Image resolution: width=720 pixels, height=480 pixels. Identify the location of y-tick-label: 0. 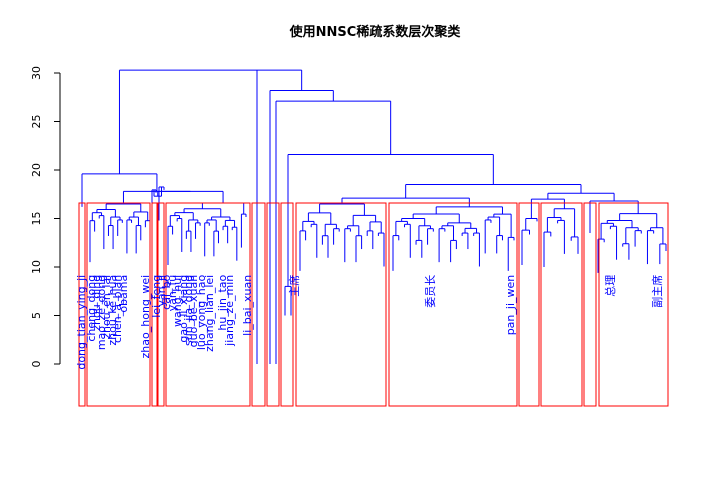
(36, 364).